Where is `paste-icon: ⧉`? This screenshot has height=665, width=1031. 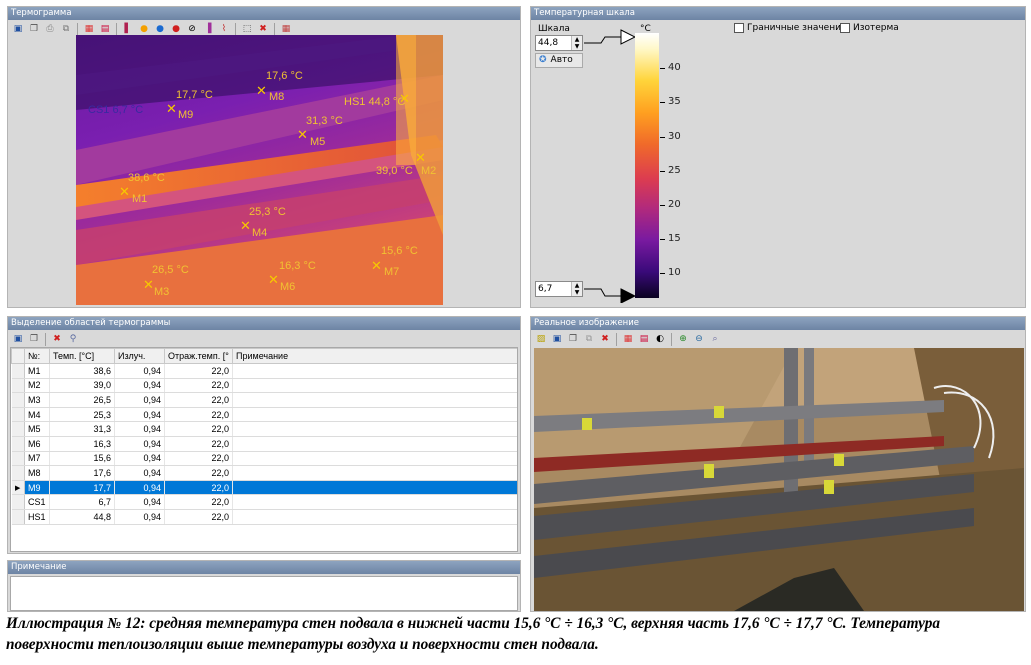
paste-icon: ⧉ is located at coordinates (589, 339).